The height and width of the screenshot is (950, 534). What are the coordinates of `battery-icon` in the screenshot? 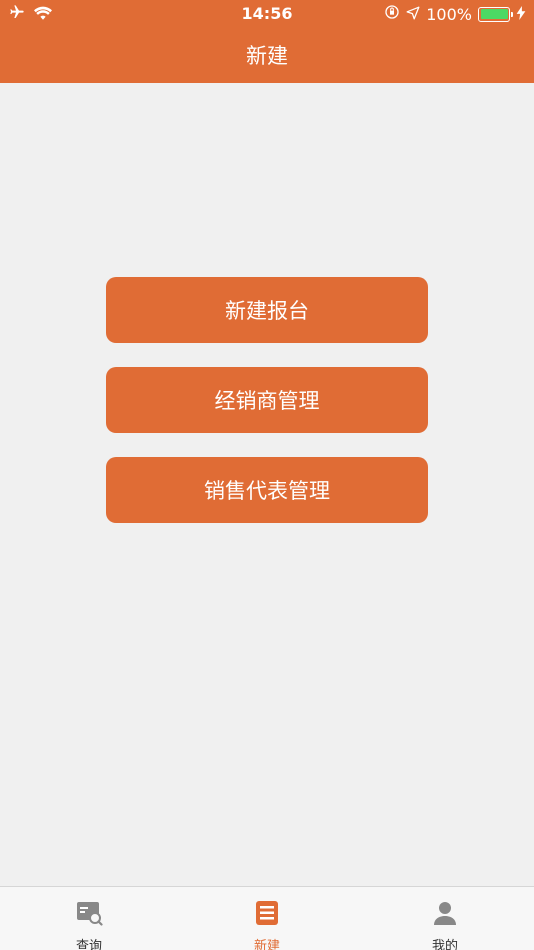 It's located at (495, 14).